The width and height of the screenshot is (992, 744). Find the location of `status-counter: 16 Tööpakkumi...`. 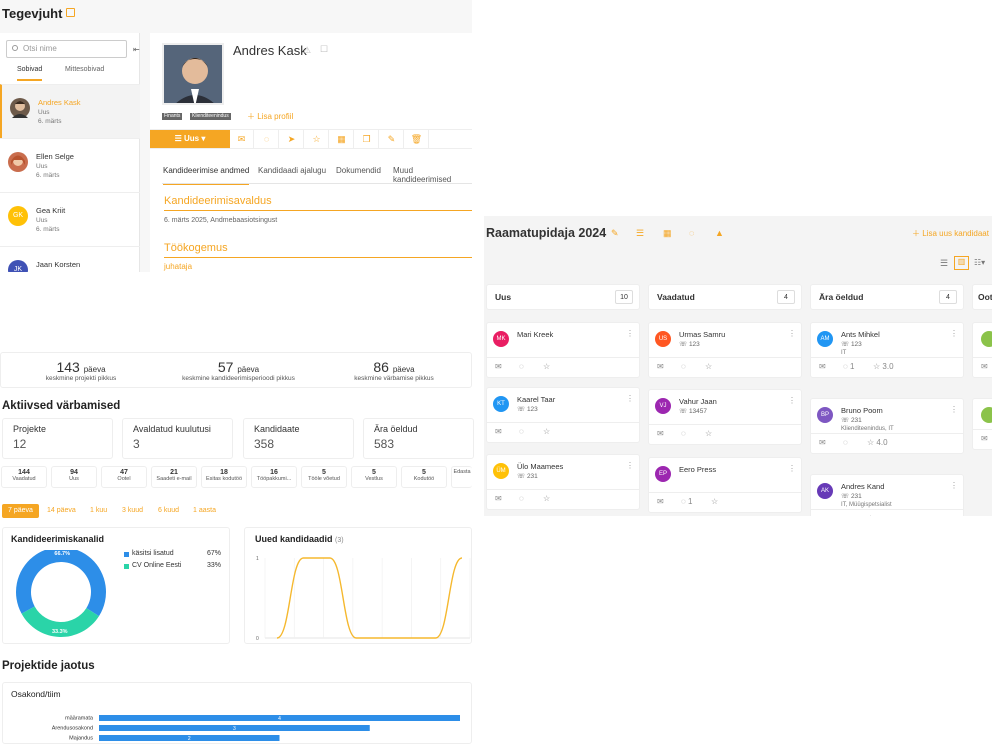

status-counter: 16 Tööpakkumi... is located at coordinates (274, 477).